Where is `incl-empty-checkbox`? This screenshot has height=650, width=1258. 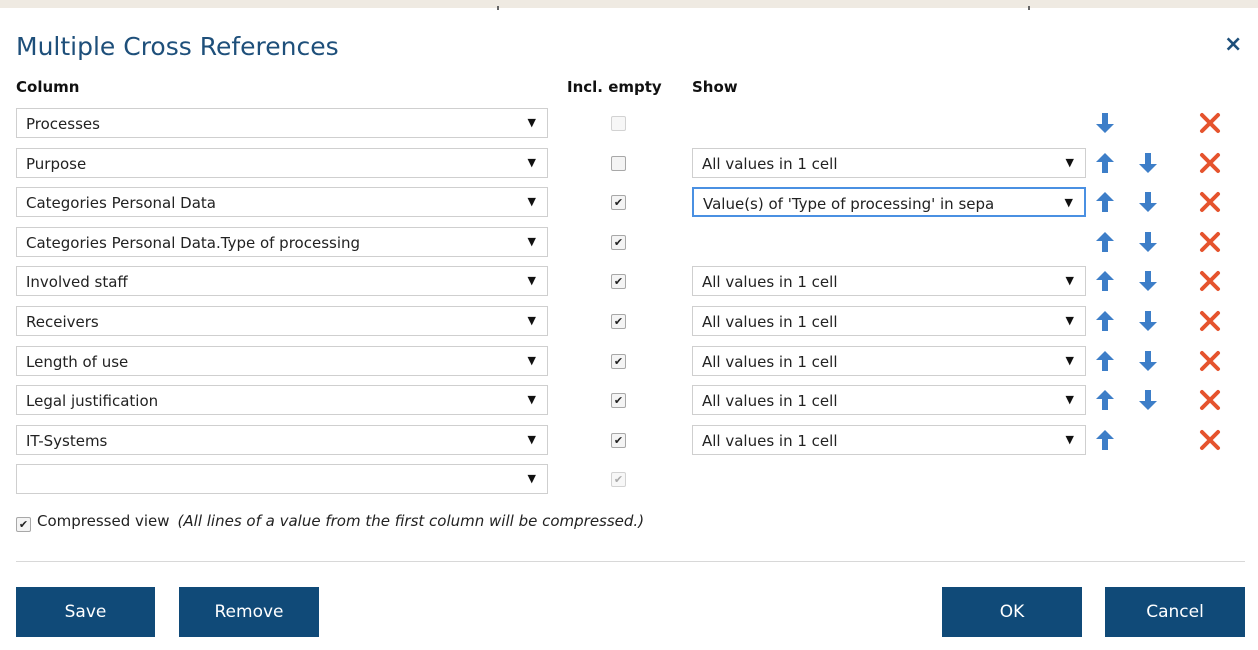 incl-empty-checkbox is located at coordinates (618, 163).